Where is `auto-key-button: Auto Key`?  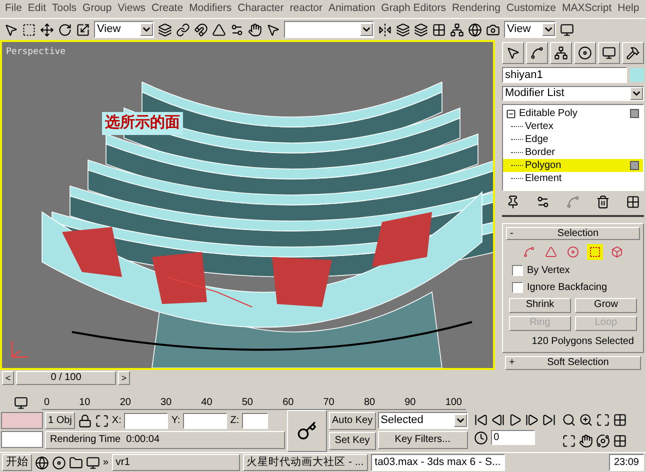 auto-key-button: Auto Key is located at coordinates (352, 421).